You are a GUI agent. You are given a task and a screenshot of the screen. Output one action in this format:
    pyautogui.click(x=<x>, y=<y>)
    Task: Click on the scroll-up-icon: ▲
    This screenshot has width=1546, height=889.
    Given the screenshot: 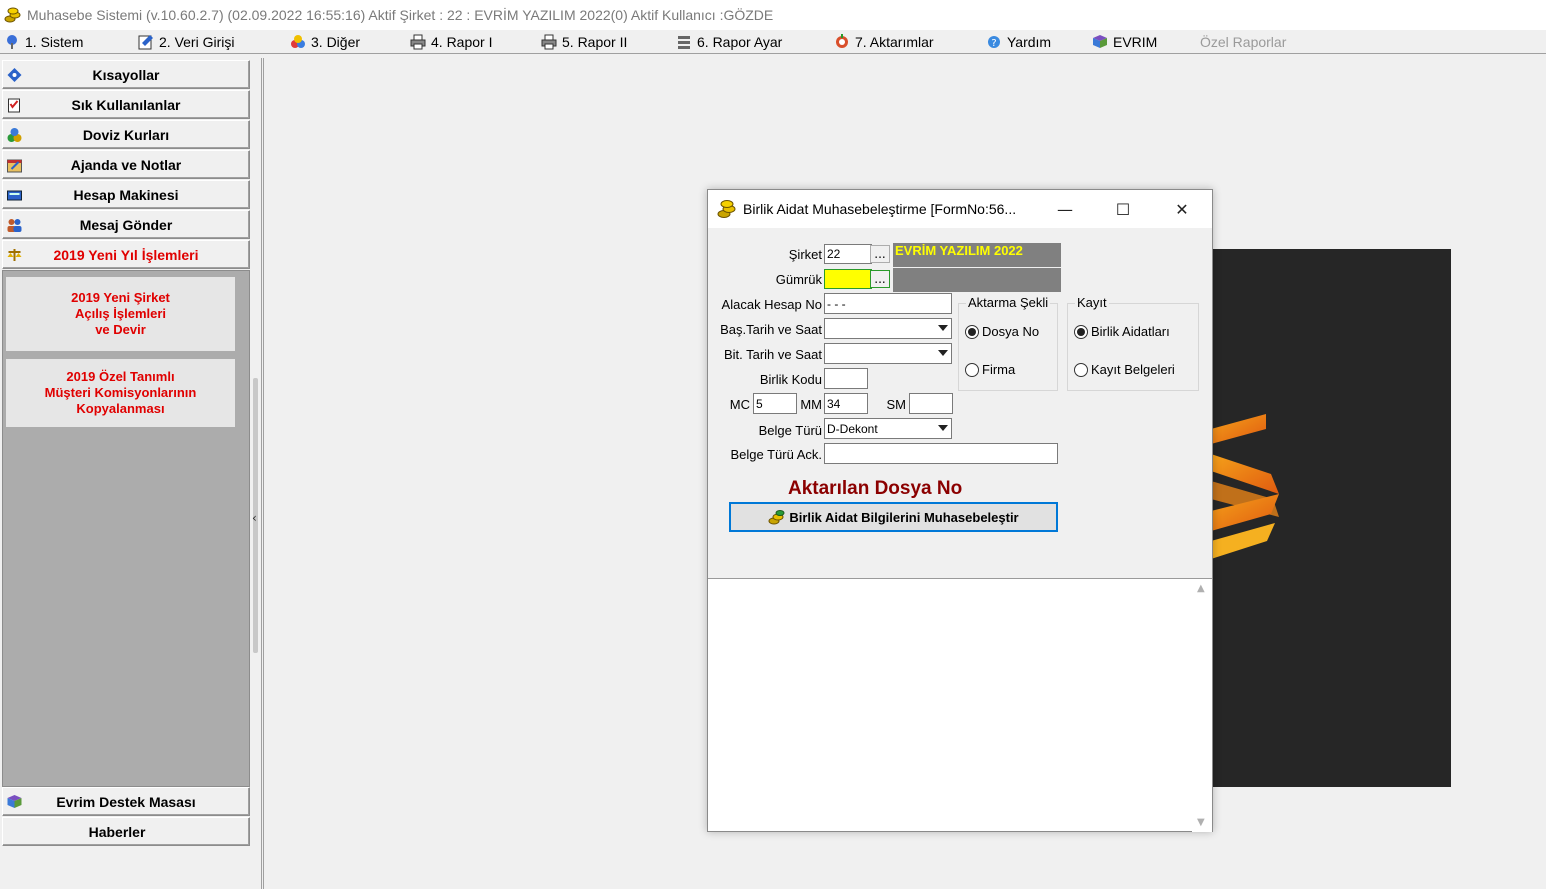 What is the action you would take?
    pyautogui.click(x=1201, y=588)
    